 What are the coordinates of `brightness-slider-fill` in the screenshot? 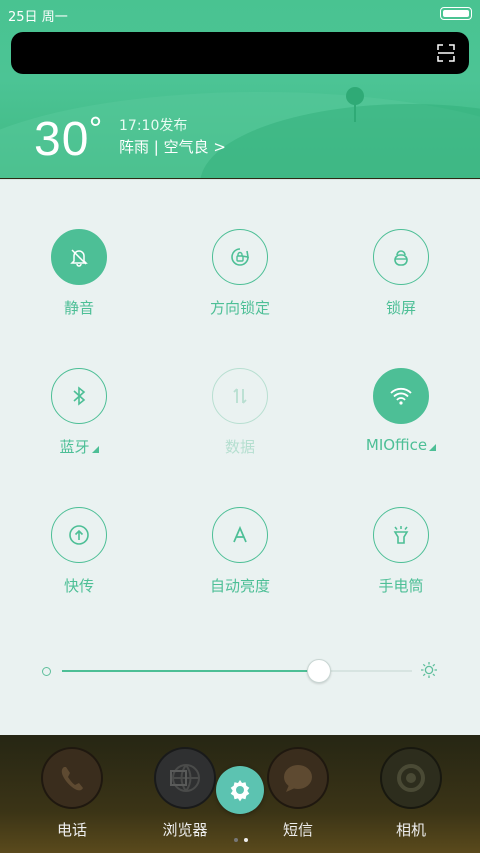 It's located at (190, 671).